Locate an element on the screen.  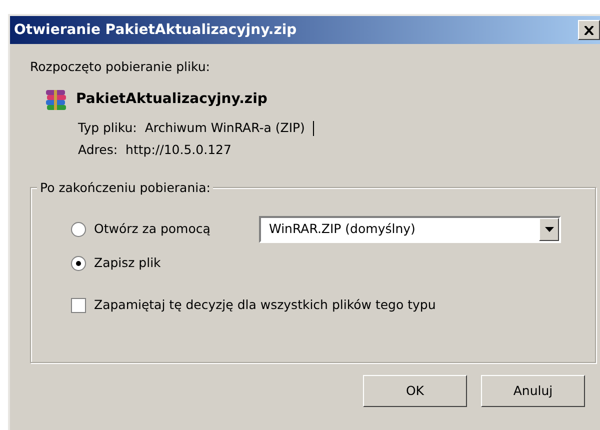
dropdown-button is located at coordinates (549, 229).